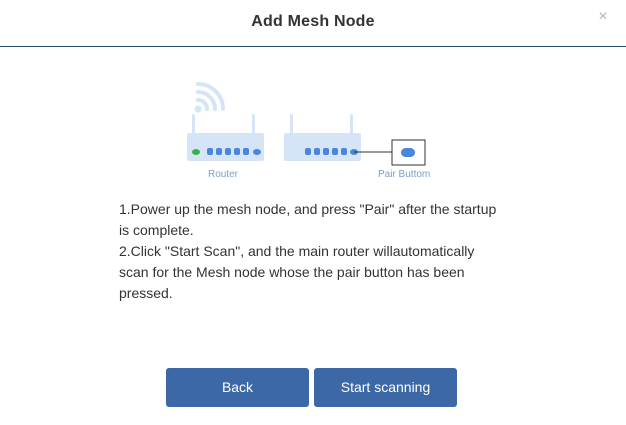 The height and width of the screenshot is (425, 626). What do you see at coordinates (223, 174) in the screenshot?
I see `router-label: Router` at bounding box center [223, 174].